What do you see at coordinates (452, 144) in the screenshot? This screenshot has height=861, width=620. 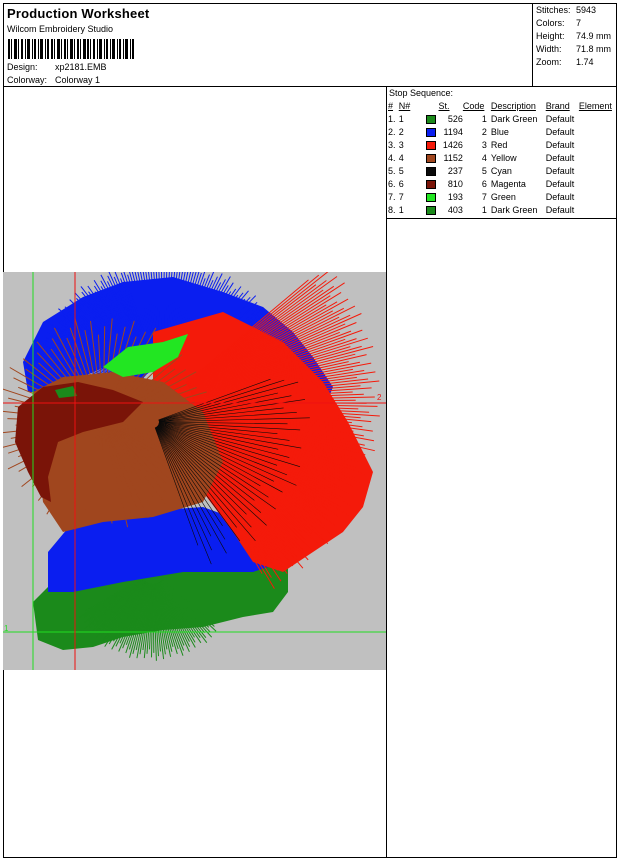 I see `stop-stitches: 1426` at bounding box center [452, 144].